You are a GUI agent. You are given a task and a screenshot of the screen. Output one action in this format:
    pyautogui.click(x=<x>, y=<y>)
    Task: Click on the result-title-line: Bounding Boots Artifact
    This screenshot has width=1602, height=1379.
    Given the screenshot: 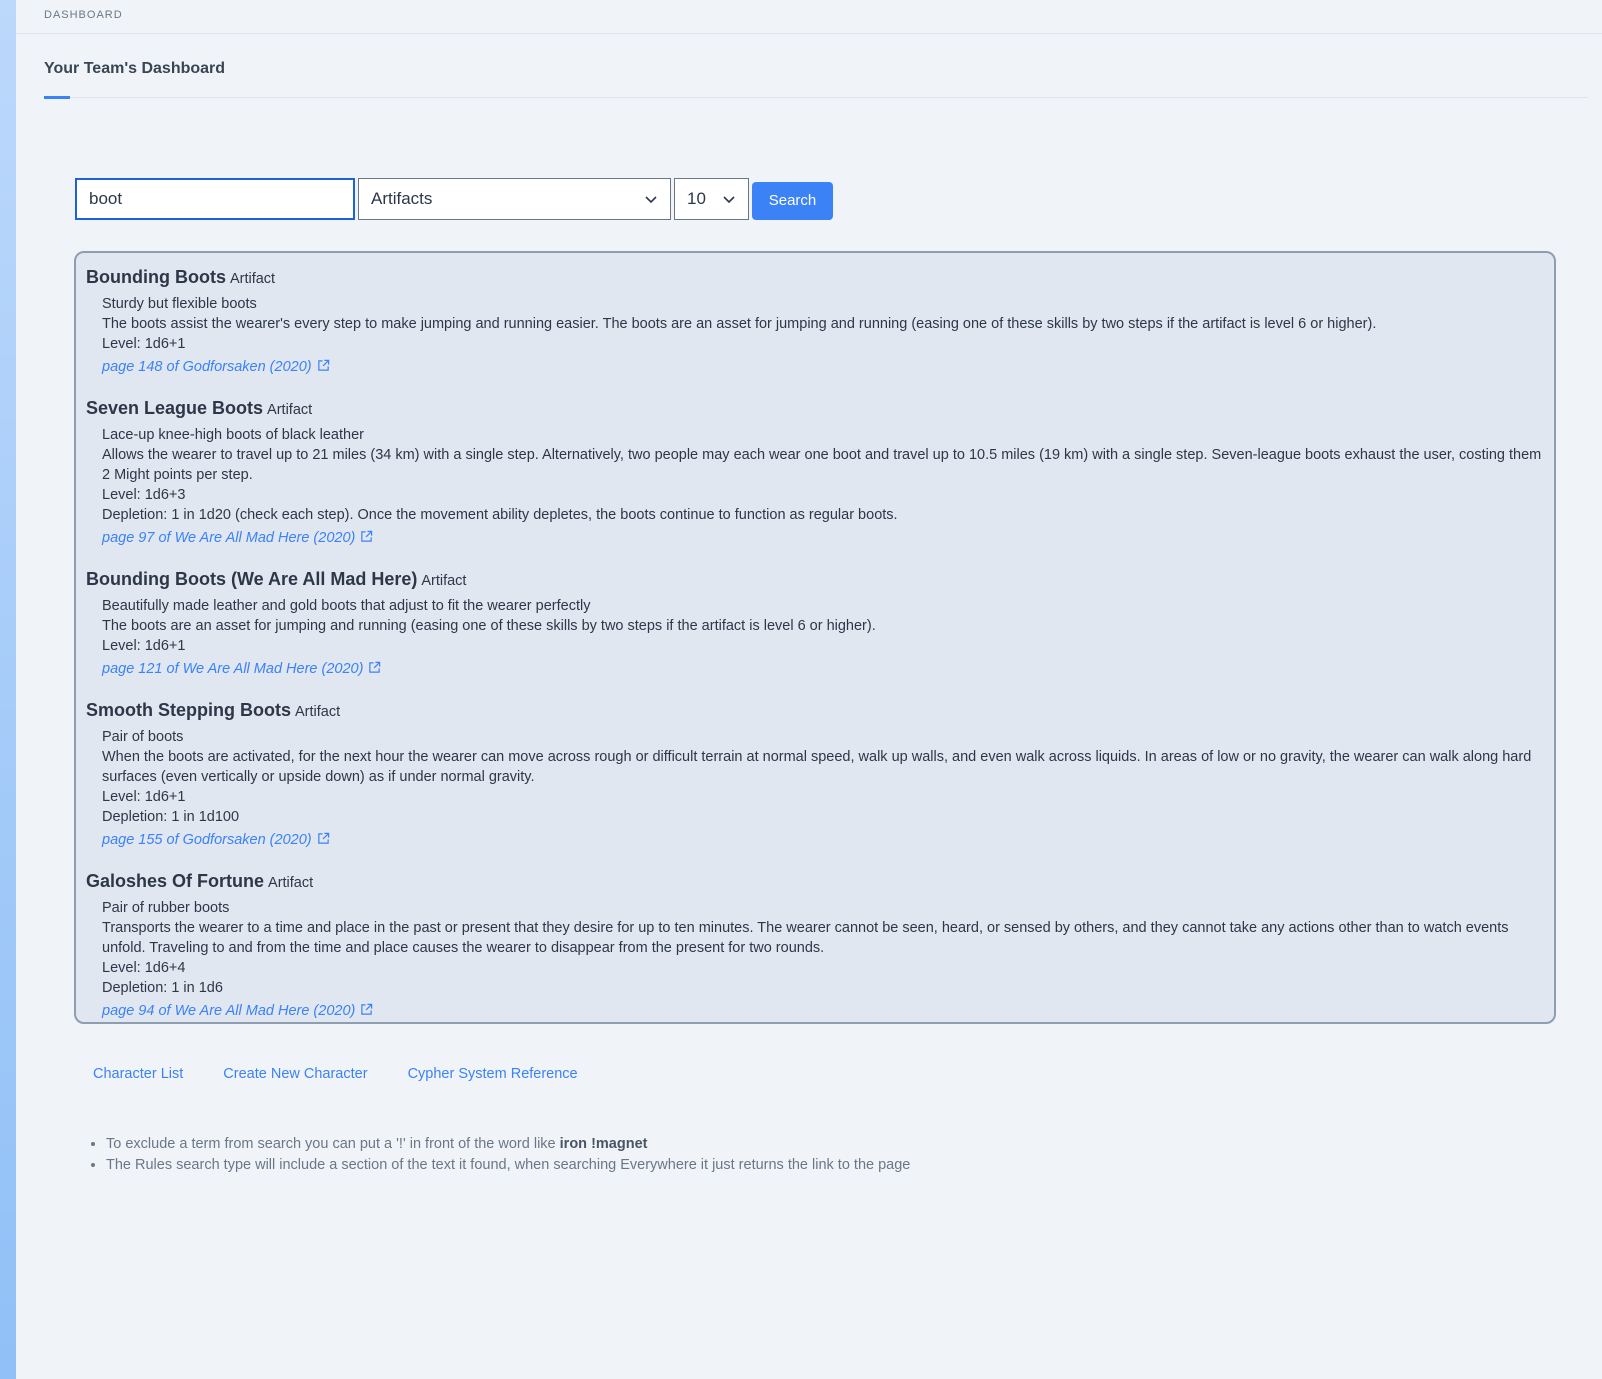 What is the action you would take?
    pyautogui.click(x=815, y=278)
    